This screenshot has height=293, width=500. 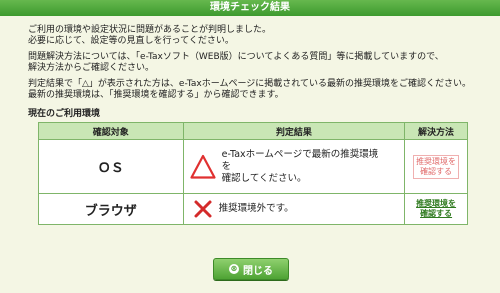 I want to click on cross-icon, so click(x=203, y=209).